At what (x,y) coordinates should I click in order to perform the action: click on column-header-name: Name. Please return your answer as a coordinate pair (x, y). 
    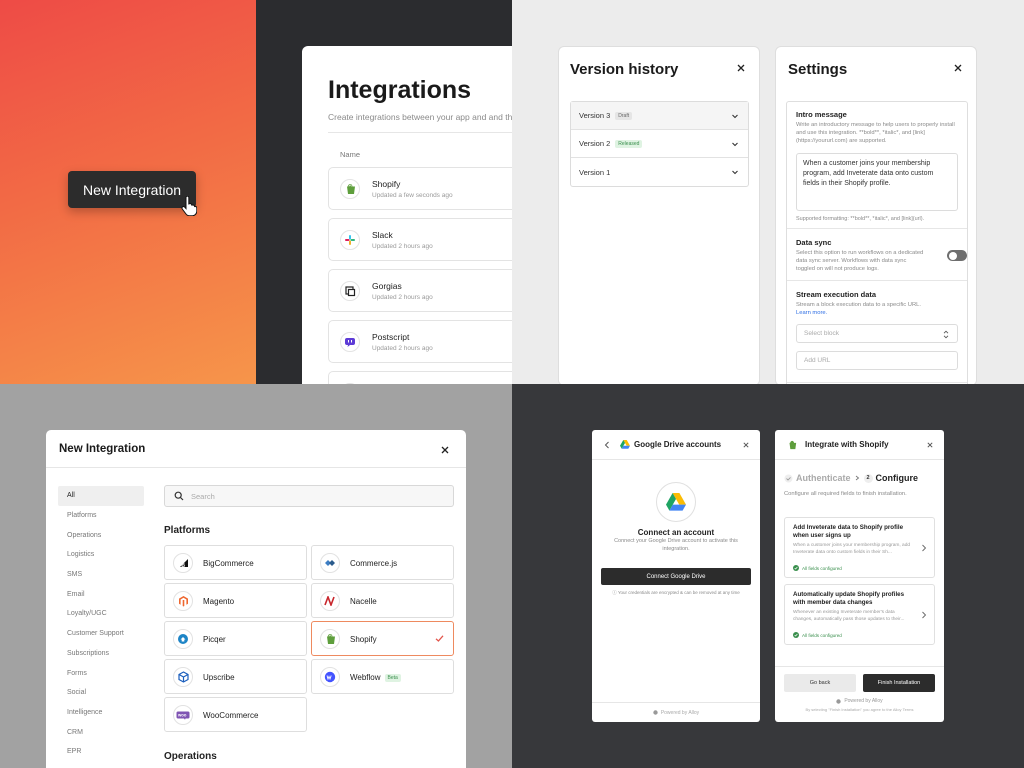
    Looking at the image, I should click on (350, 154).